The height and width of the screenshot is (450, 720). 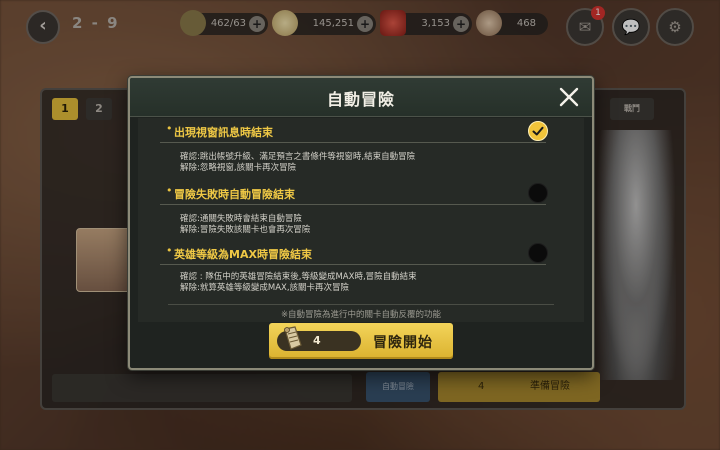 I want to click on close-icon, so click(x=569, y=97).